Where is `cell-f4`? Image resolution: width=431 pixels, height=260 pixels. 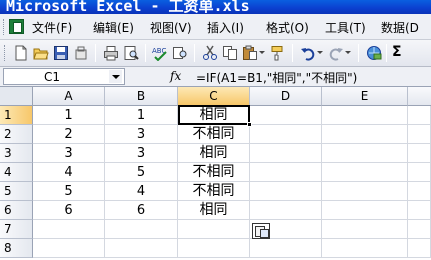 cell-f4 is located at coordinates (419, 172).